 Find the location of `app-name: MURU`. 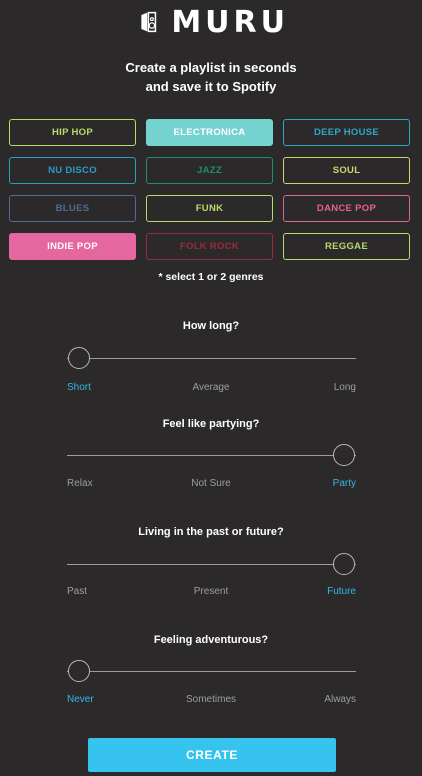

app-name: MURU is located at coordinates (230, 22).